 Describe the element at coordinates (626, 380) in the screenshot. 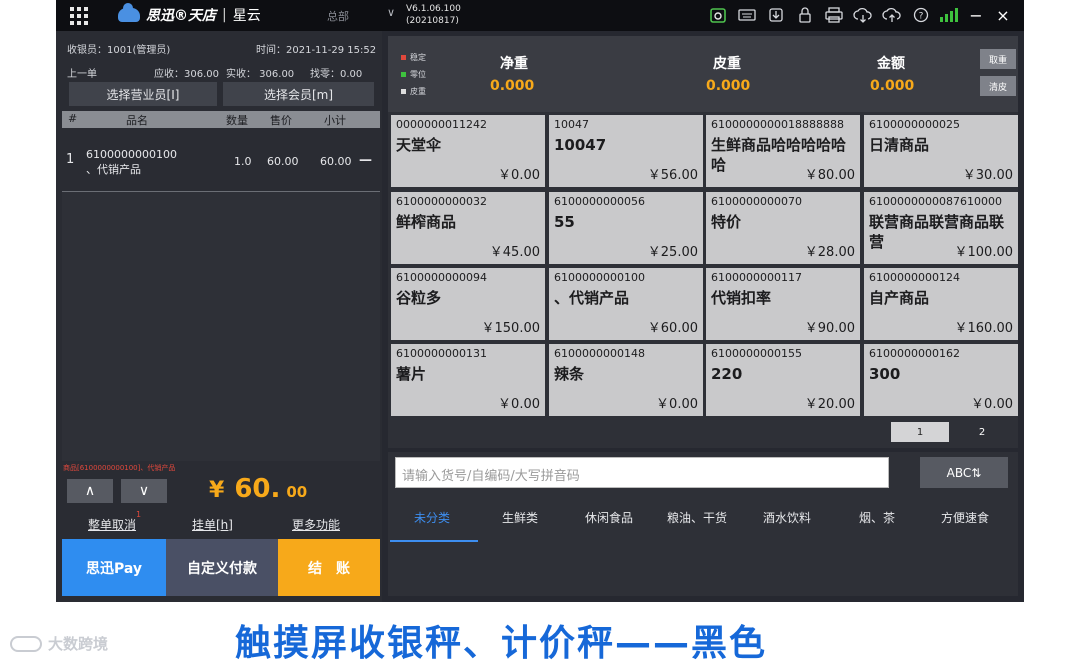

I see `product-tile: 6100000000148 辣条 ￥0.00` at that location.